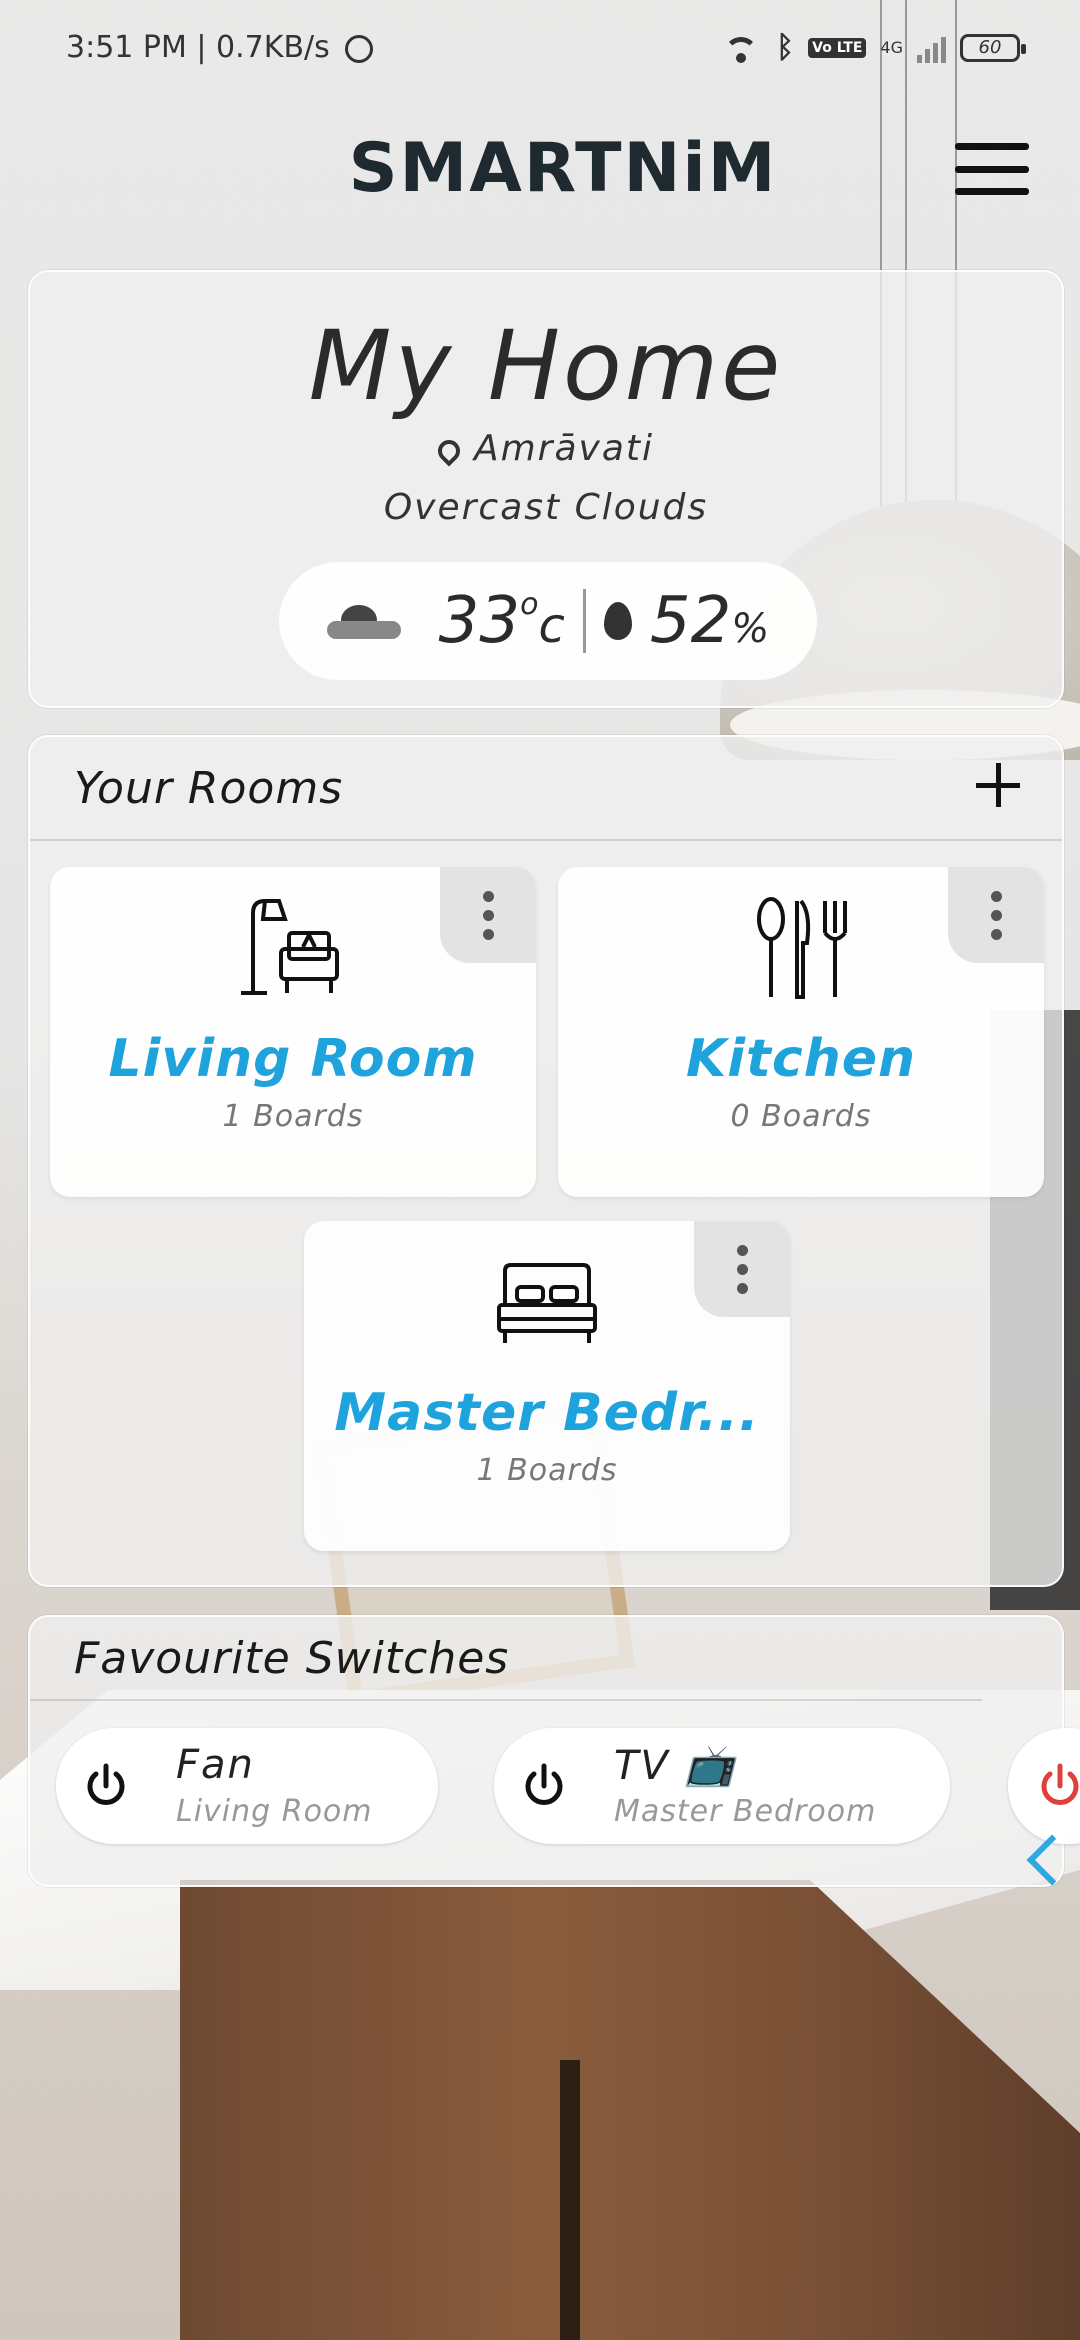  What do you see at coordinates (891, 47) in the screenshot?
I see `network-label: 4G` at bounding box center [891, 47].